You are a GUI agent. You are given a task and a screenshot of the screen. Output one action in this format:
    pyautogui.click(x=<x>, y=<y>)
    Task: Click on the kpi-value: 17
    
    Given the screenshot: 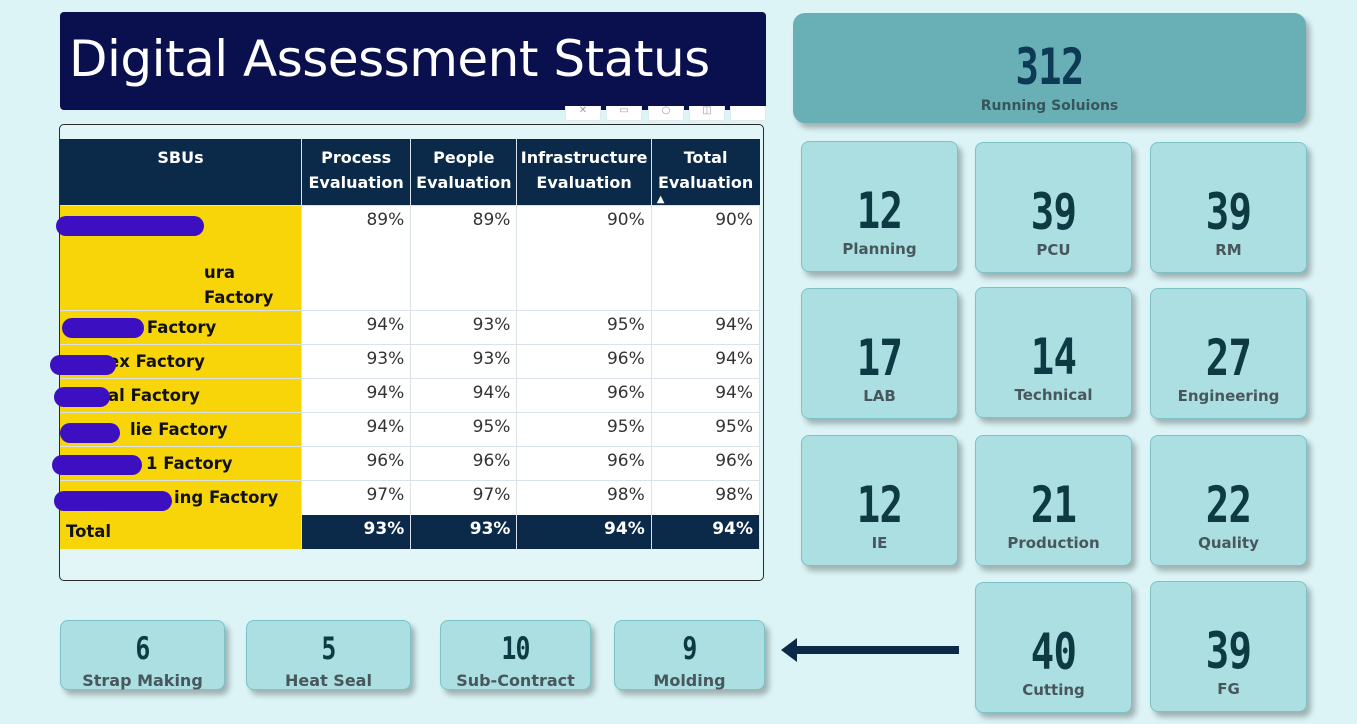 What is the action you would take?
    pyautogui.click(x=879, y=358)
    